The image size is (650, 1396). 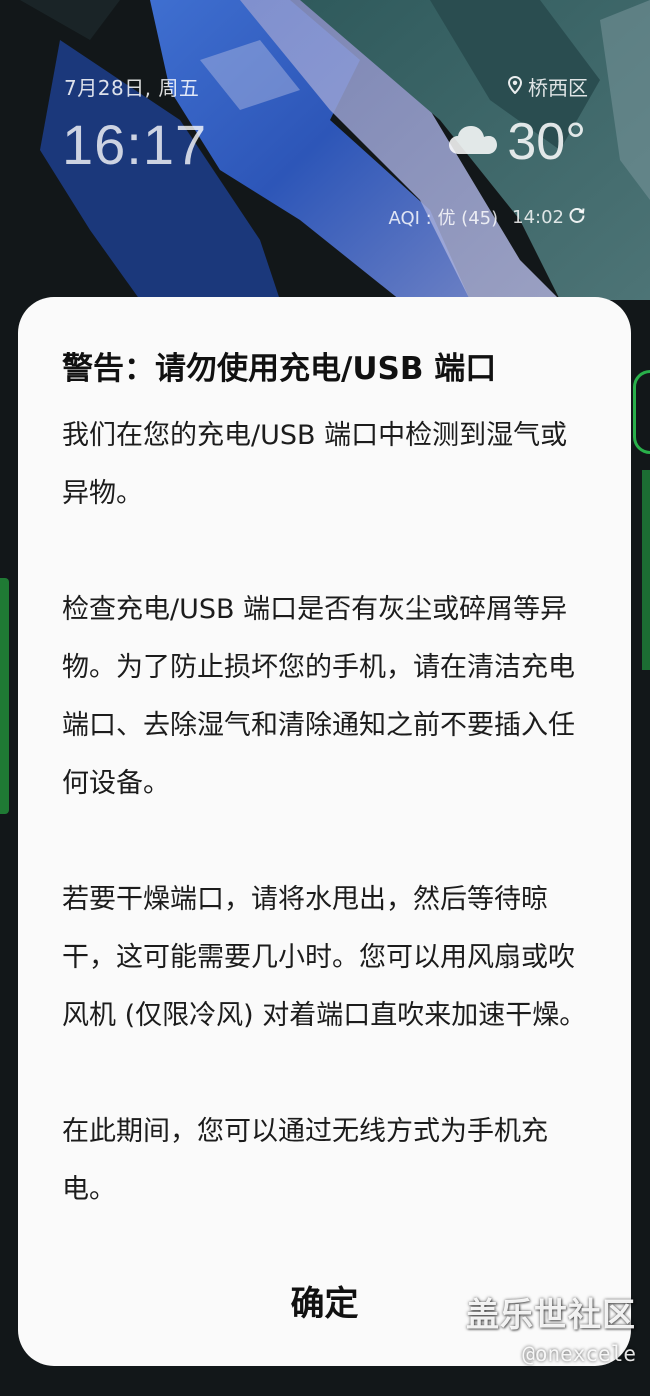 I want to click on dialog-title: 警告：请勿使用充电/USB 端口, so click(x=279, y=369).